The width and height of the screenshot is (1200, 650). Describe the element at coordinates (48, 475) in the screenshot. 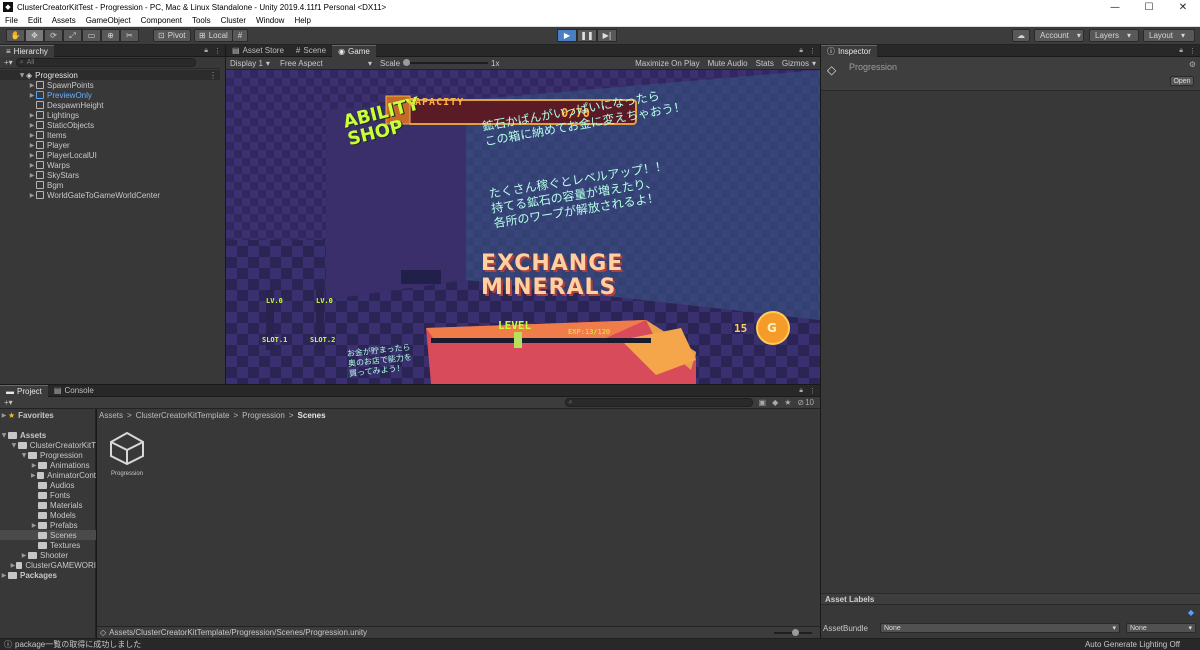

I see `folder-tree-item: ▶ AnimatorCont` at that location.